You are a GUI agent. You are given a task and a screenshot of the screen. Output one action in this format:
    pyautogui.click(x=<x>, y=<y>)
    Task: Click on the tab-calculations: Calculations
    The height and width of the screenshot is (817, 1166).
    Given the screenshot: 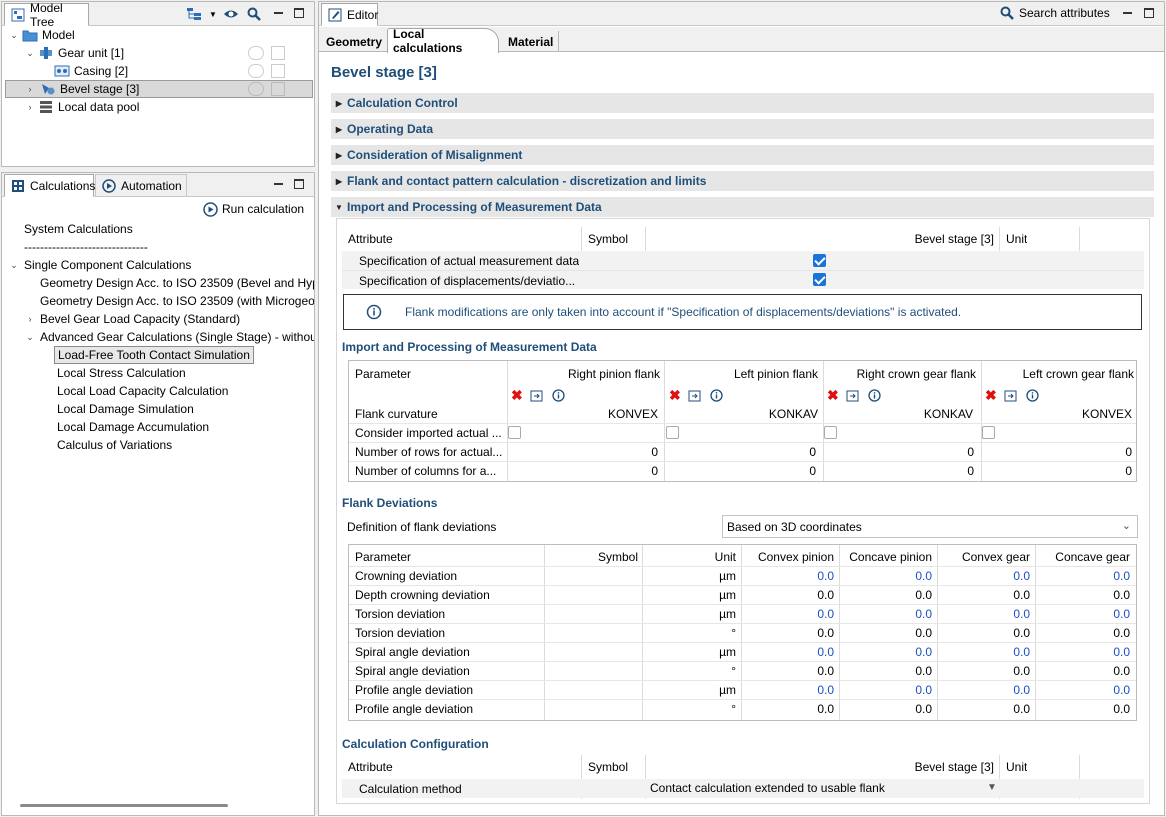 What is the action you would take?
    pyautogui.click(x=49, y=185)
    